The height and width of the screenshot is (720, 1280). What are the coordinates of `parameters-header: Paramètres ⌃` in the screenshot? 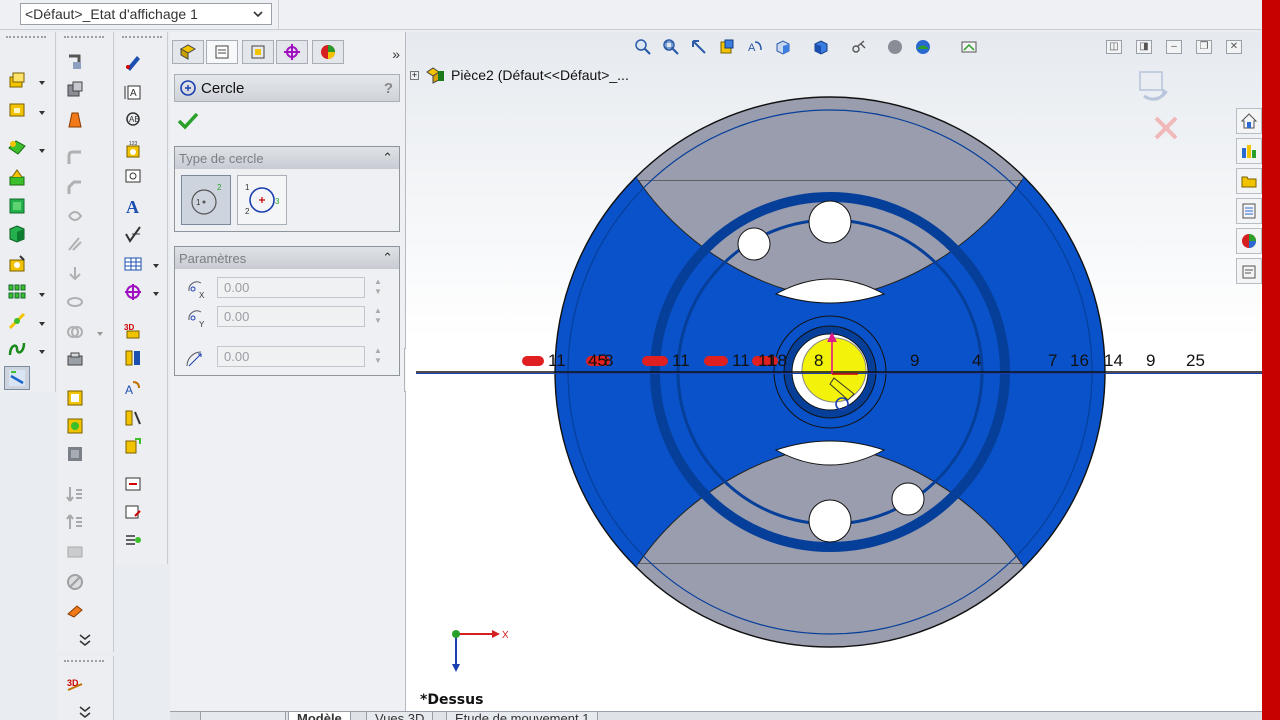 It's located at (287, 258).